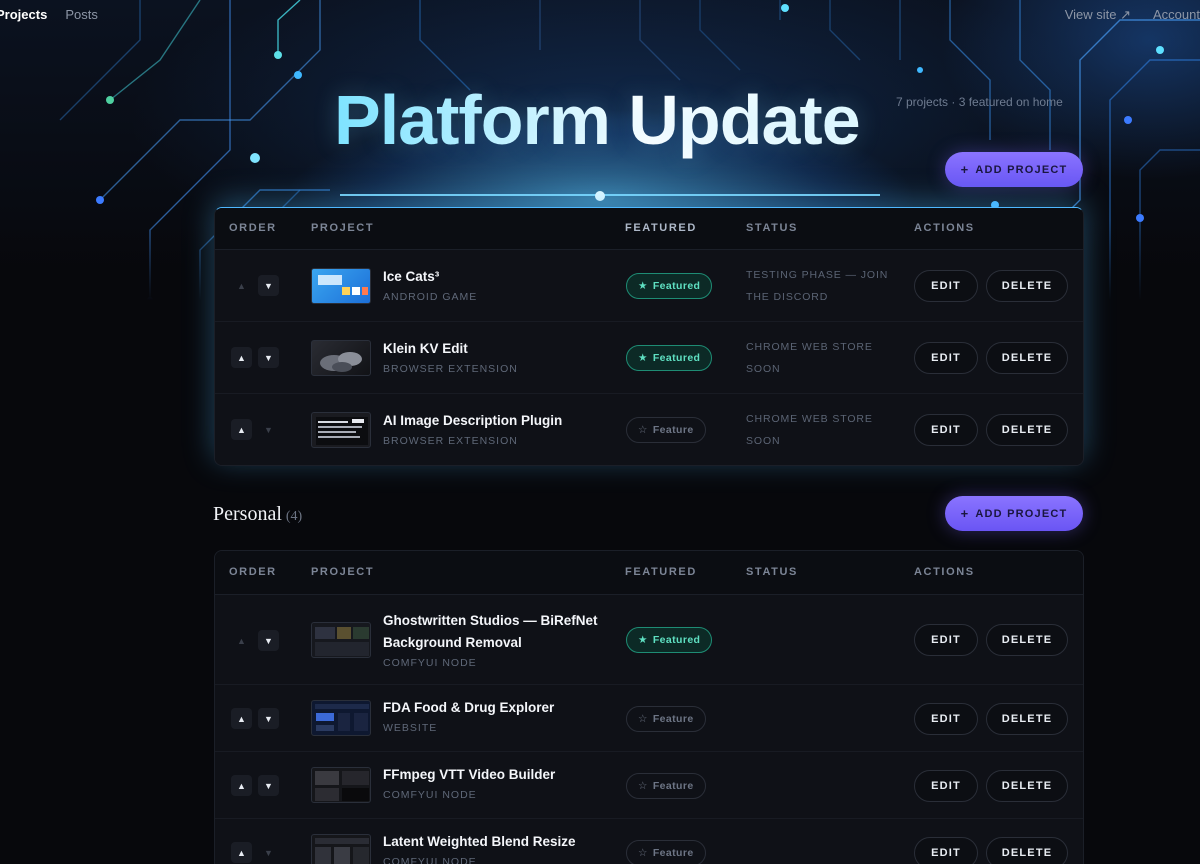 Image resolution: width=1200 pixels, height=864 pixels. What do you see at coordinates (1014, 513) in the screenshot?
I see `add-project-button-personal: + ADD PROJECT` at bounding box center [1014, 513].